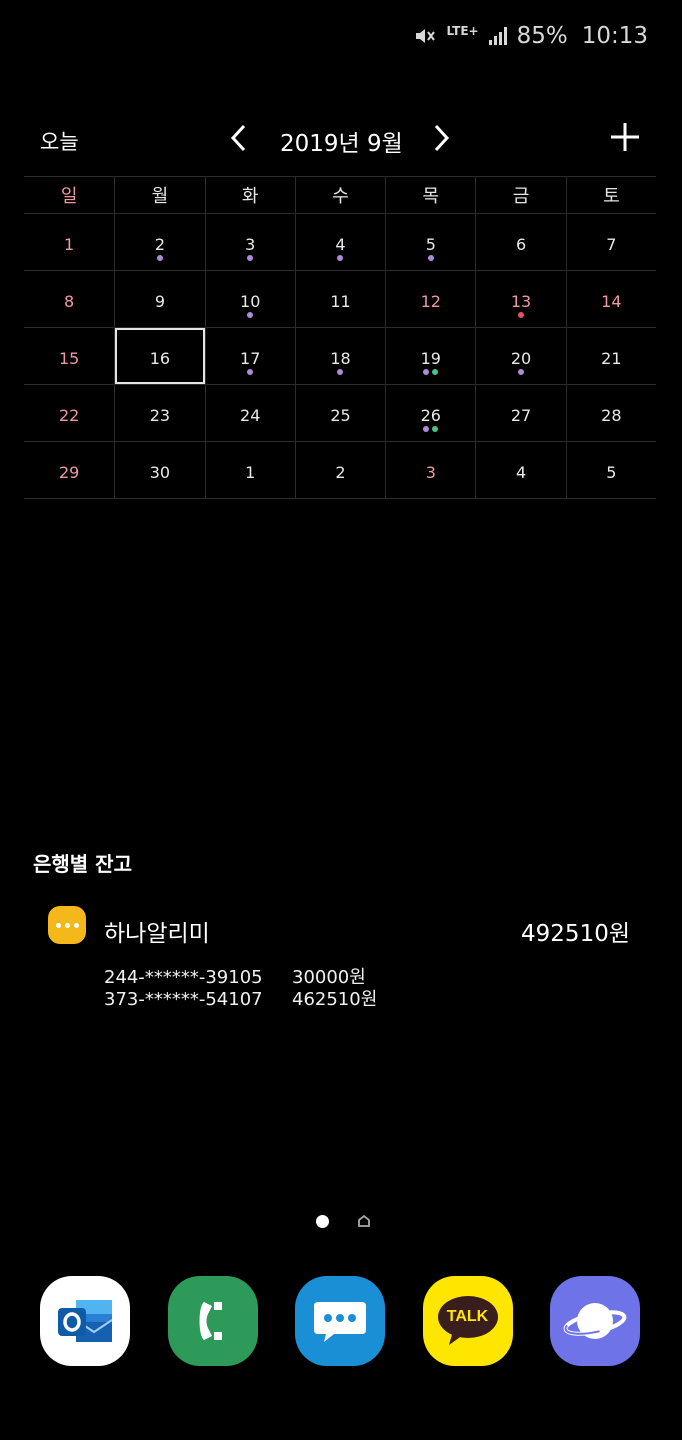  I want to click on calendar-week: 1 2 3 4 5 6 7, so click(340, 242).